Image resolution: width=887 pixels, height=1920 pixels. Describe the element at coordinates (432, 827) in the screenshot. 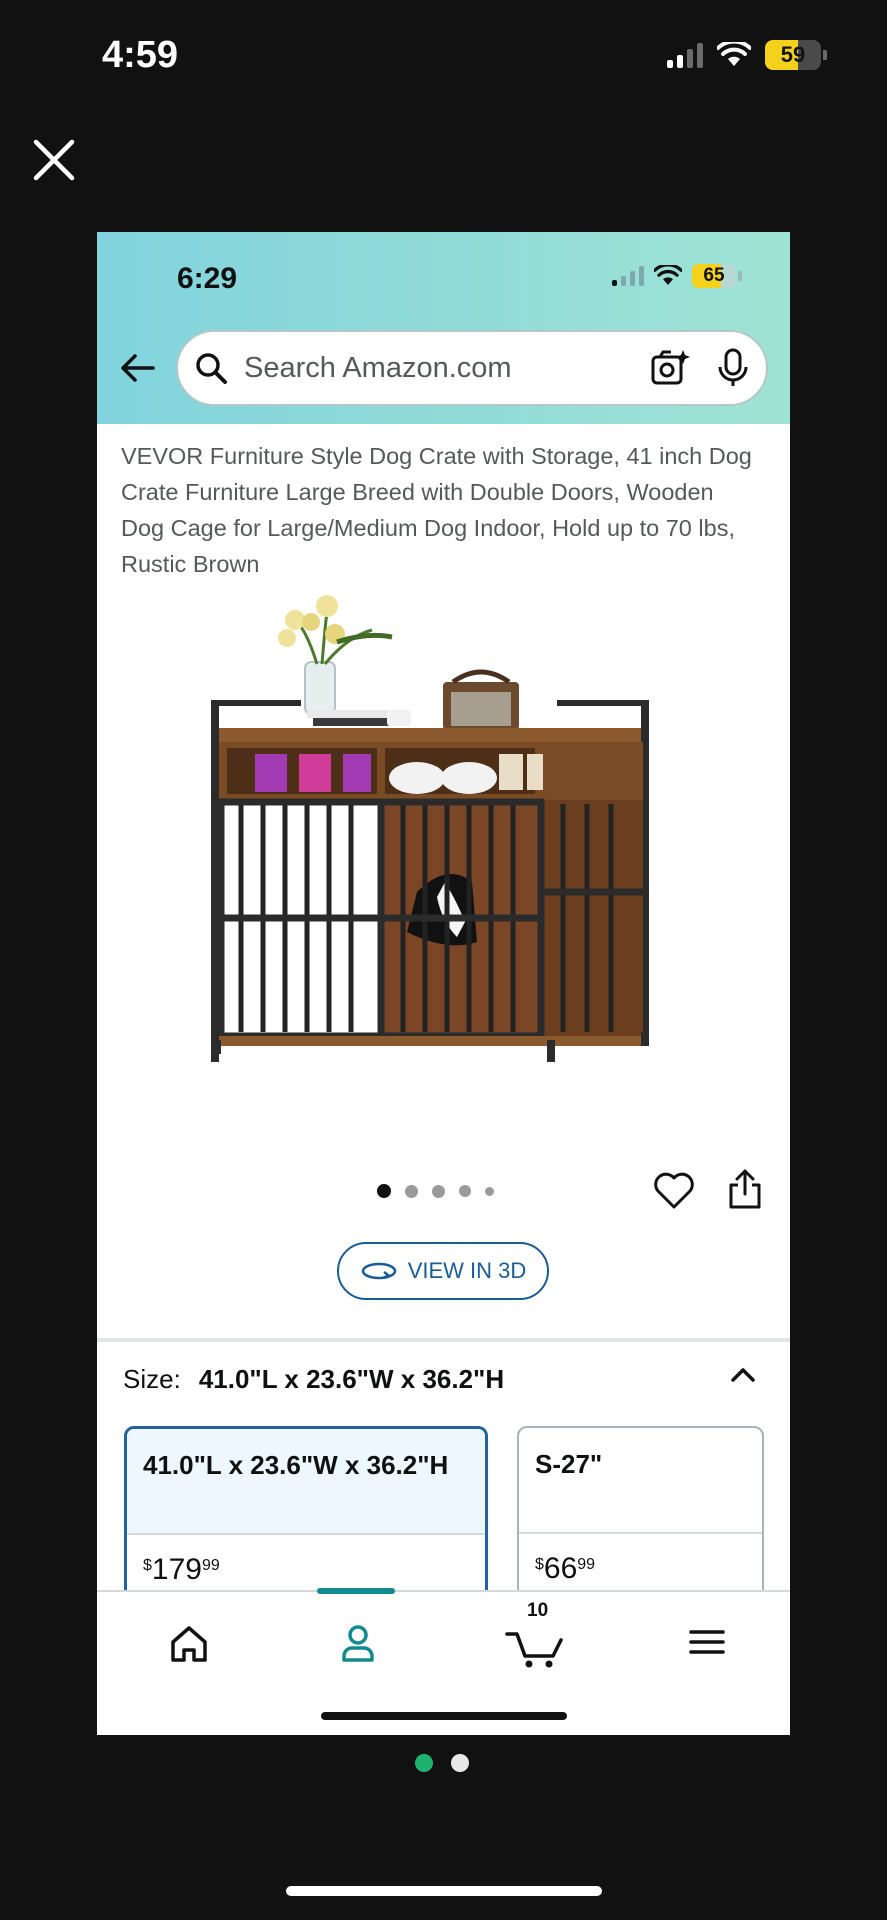

I see `product-image` at that location.